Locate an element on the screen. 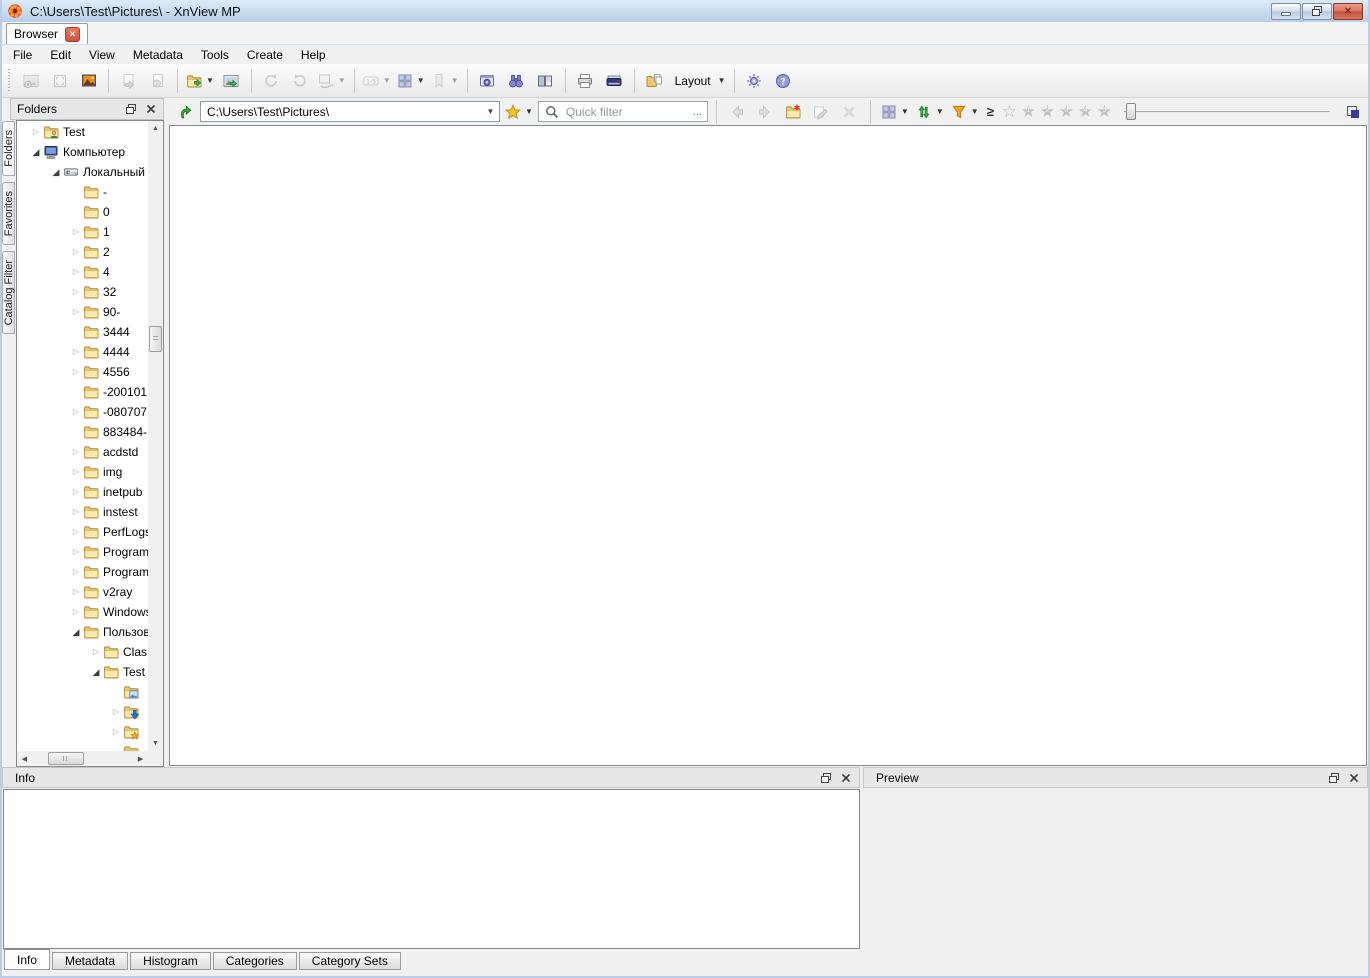 The image size is (1370, 978). tree-item-test: ◢ Test is located at coordinates (82, 672).